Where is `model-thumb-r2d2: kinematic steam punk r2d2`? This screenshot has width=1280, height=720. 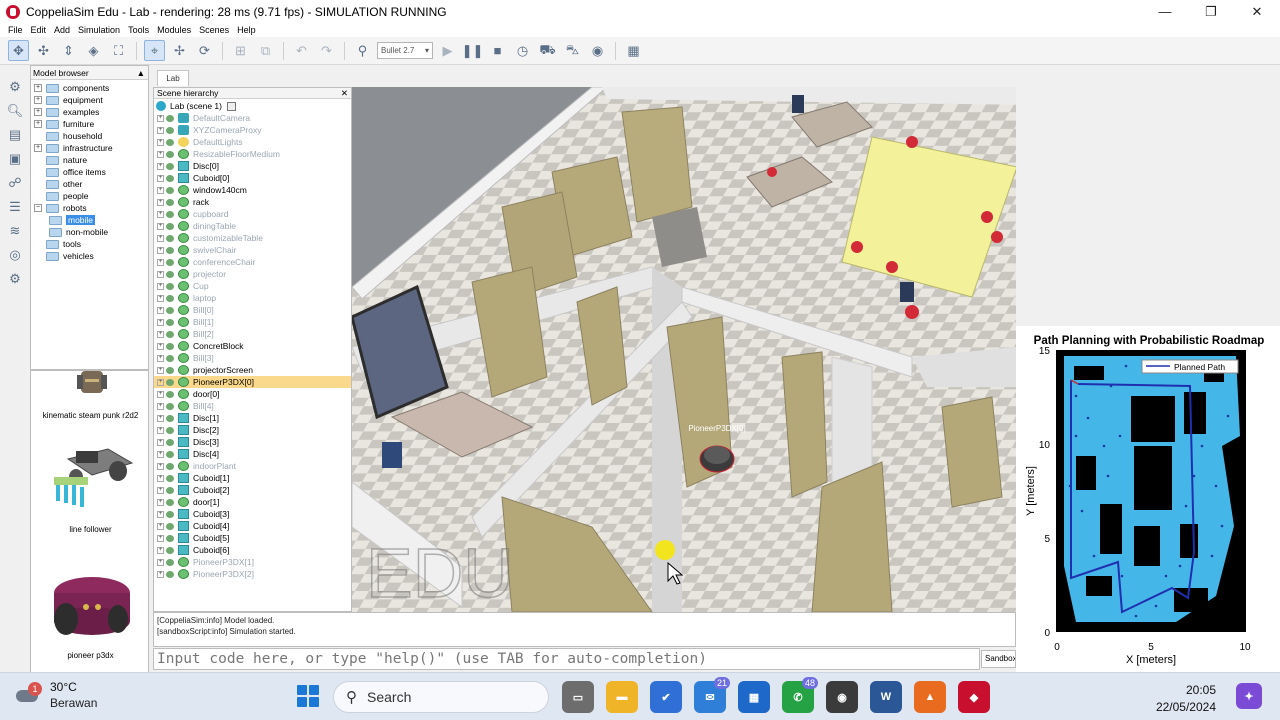
model-thumb-r2d2: kinematic steam punk r2d2 is located at coordinates (89, 395).